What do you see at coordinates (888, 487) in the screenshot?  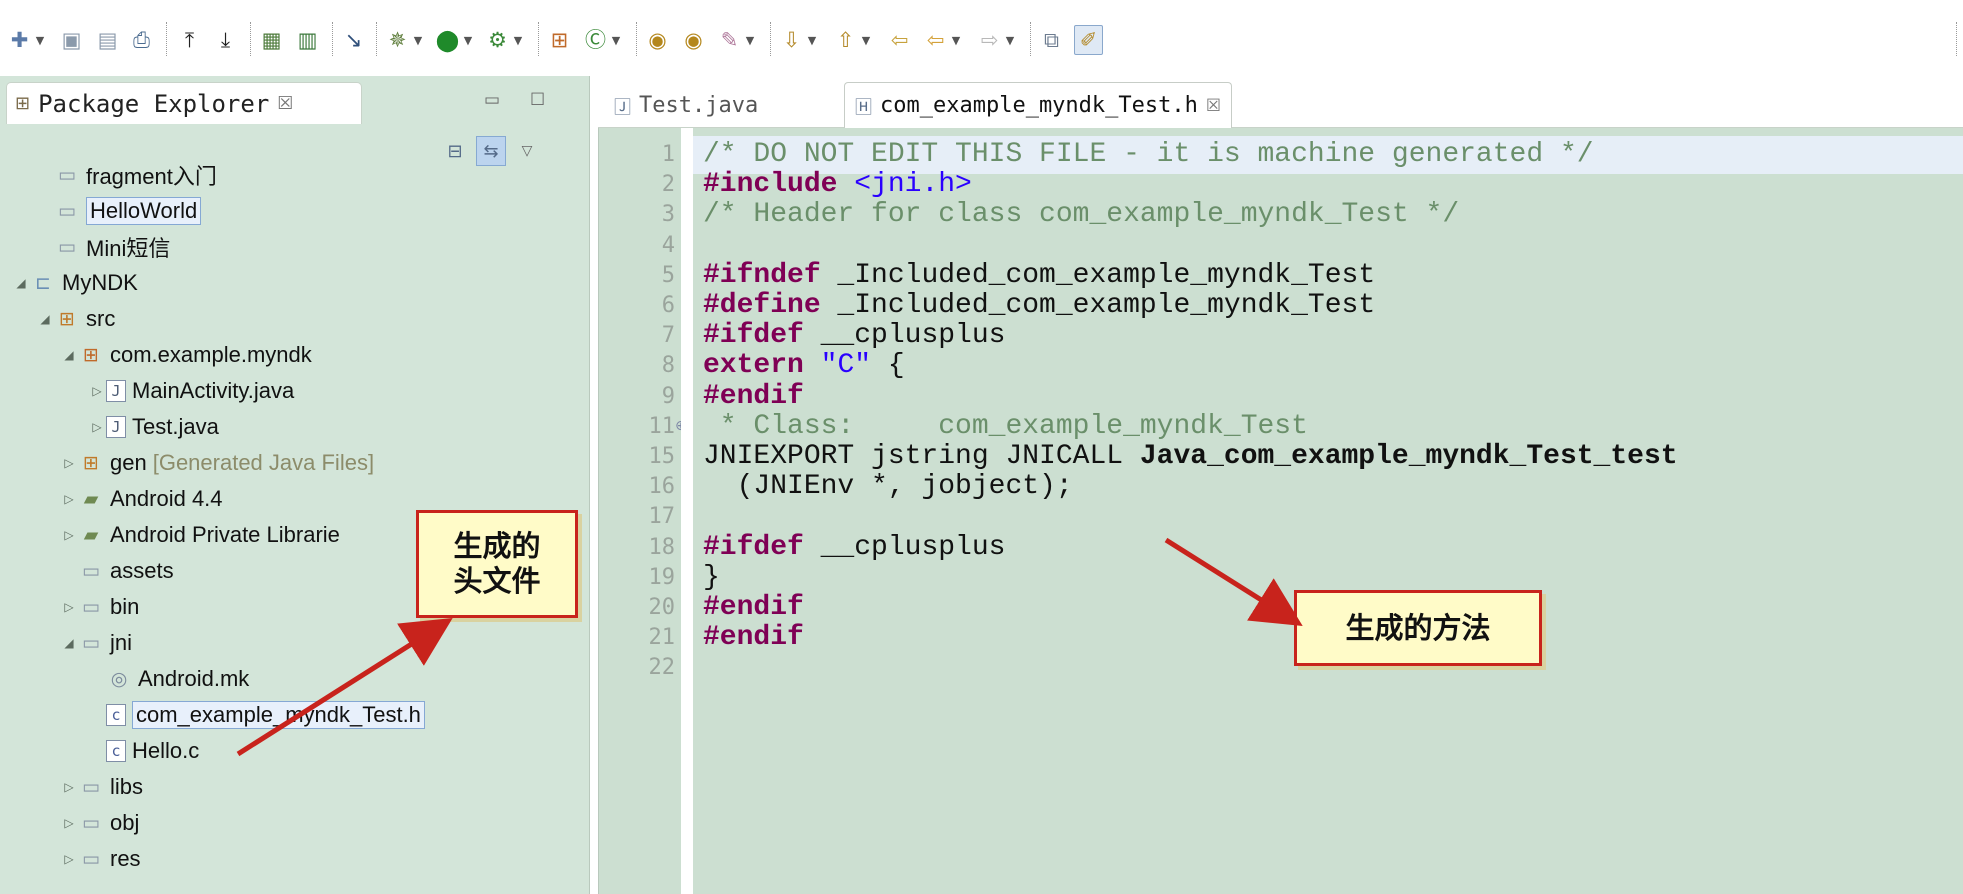 I see `code-line: (JNIEnv *, jobject);` at bounding box center [888, 487].